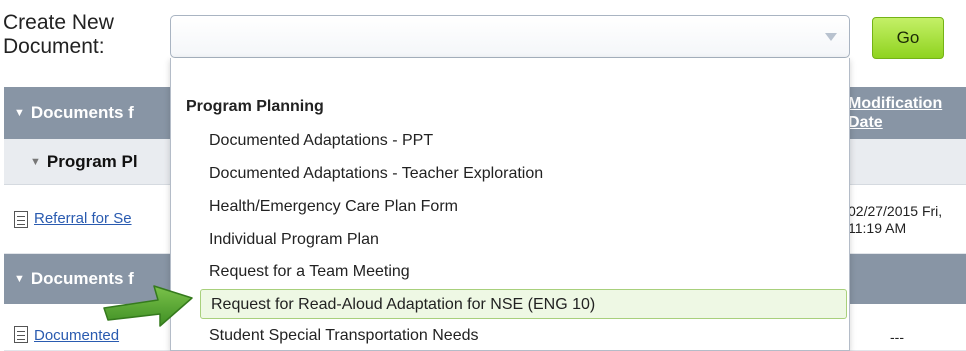 This screenshot has width=966, height=351. Describe the element at coordinates (83, 218) in the screenshot. I see `document-link: Referral for Se` at that location.